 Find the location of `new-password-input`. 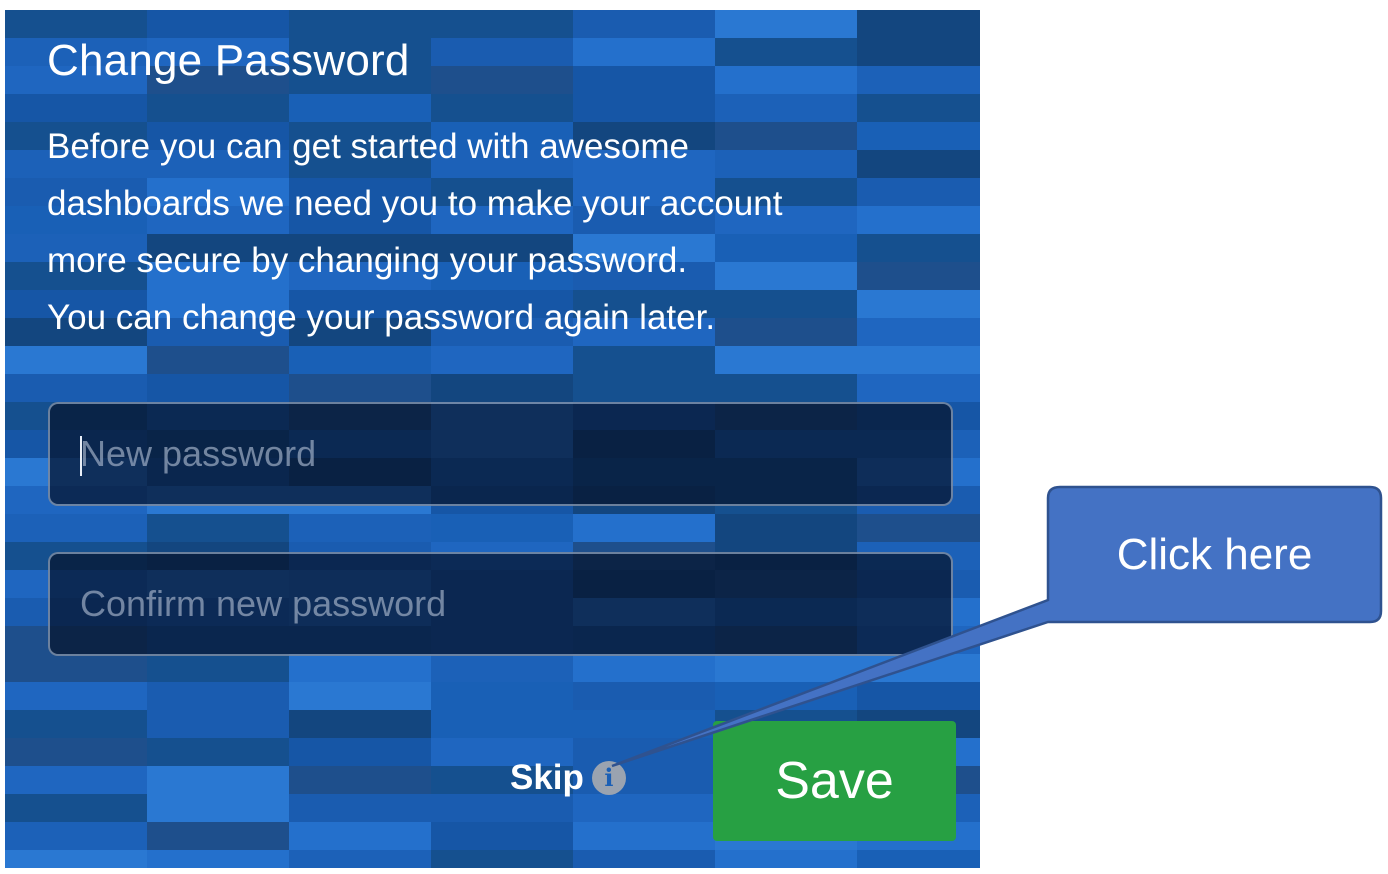

new-password-input is located at coordinates (500, 454).